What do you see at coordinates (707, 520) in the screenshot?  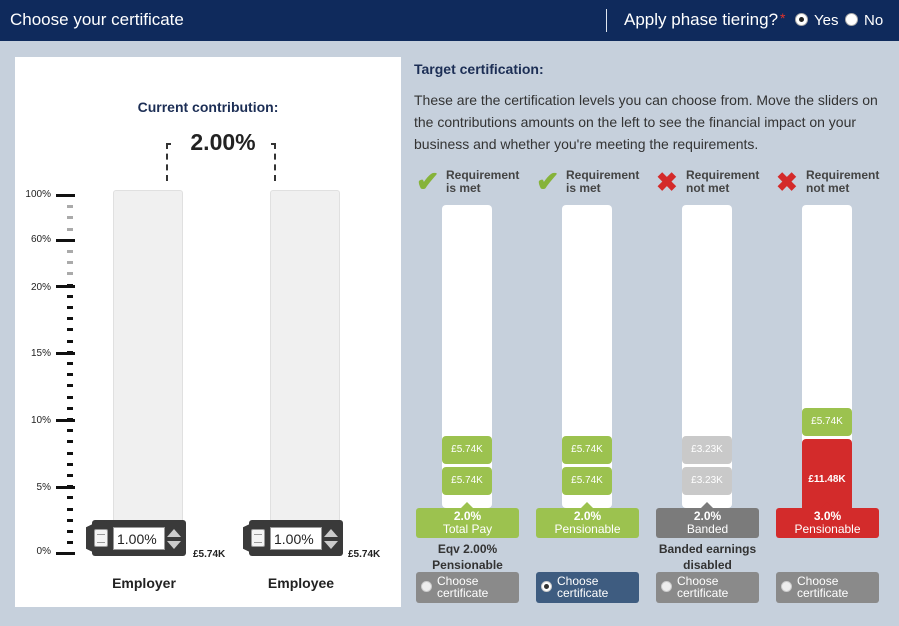 I see `certificate-level-badge: 2.0% Banded` at bounding box center [707, 520].